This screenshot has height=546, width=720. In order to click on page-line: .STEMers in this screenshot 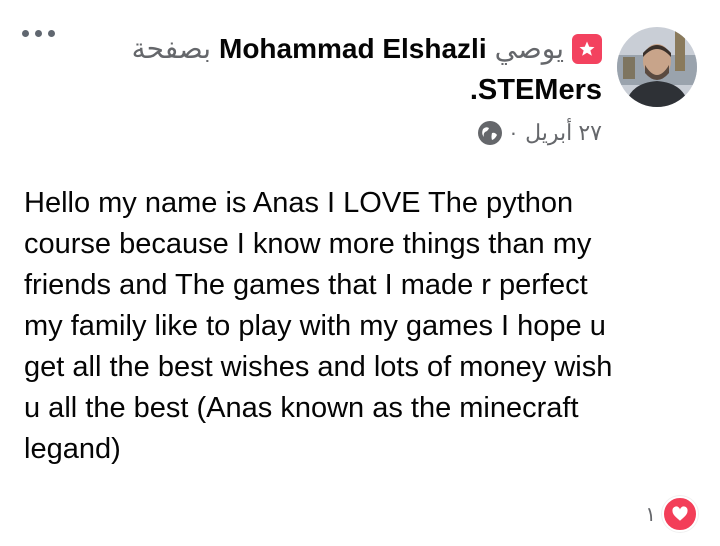, I will do `click(536, 90)`.